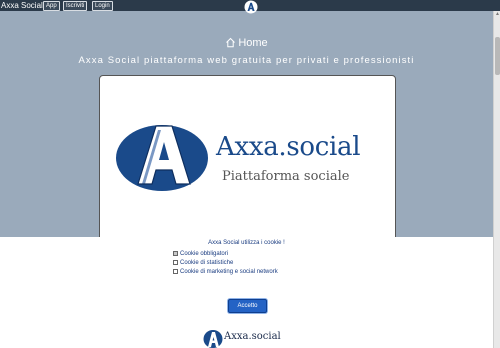 The image size is (500, 348). Describe the element at coordinates (207, 263) in the screenshot. I see `cookie-statistics-label: Cookie di statistiche` at that location.